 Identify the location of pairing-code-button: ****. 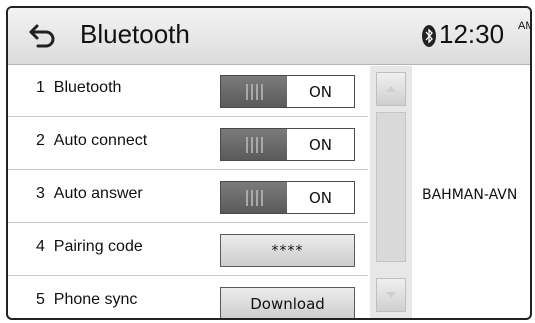
(287, 250).